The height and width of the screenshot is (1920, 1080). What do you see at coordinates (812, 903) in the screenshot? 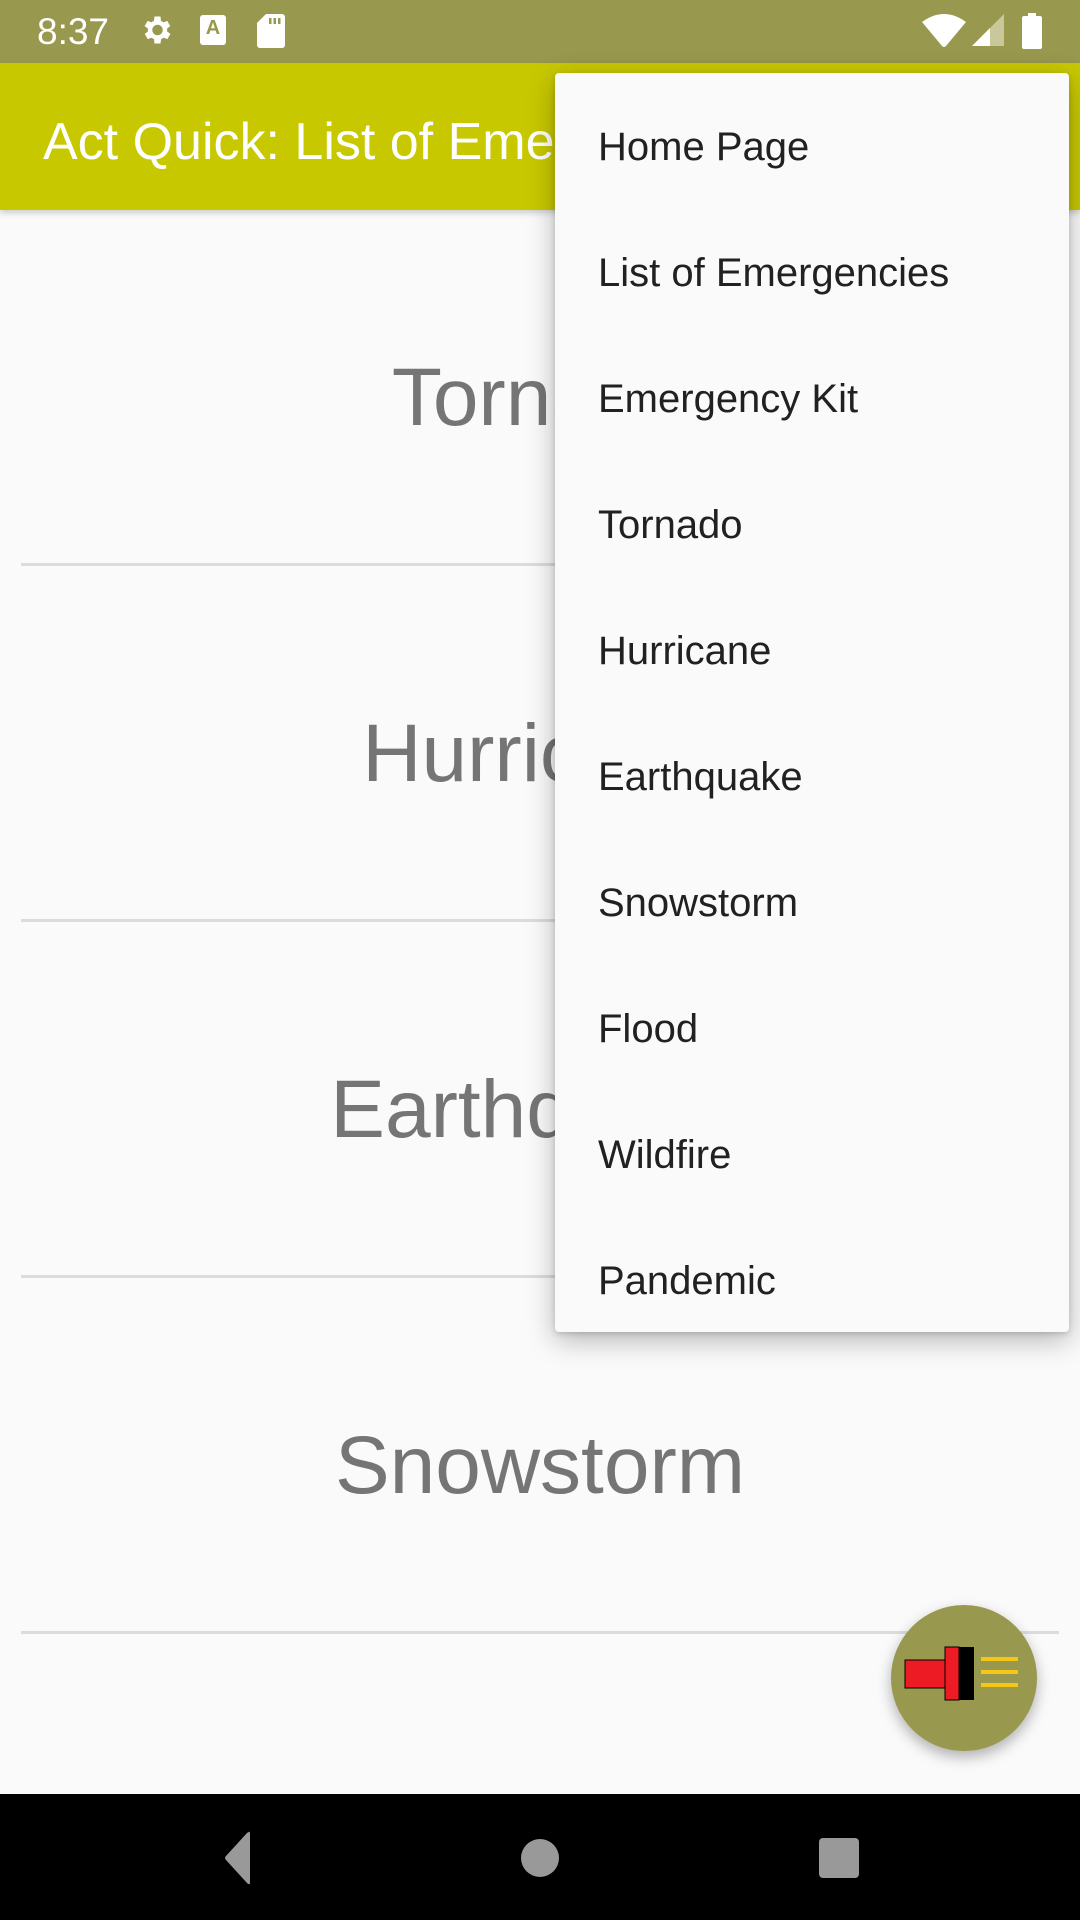
I see `menu-item-snowstorm: Snowstorm` at bounding box center [812, 903].